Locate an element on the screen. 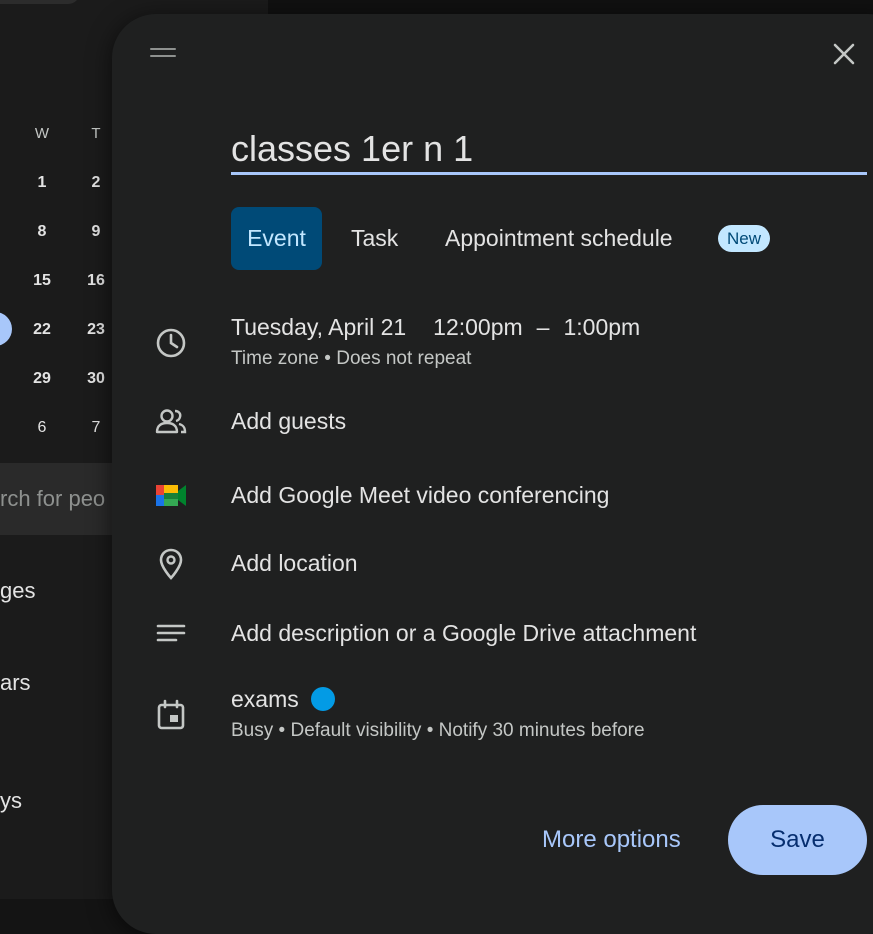 This screenshot has width=873, height=934. notification-setting: Notify 30 minutes before is located at coordinates (542, 730).